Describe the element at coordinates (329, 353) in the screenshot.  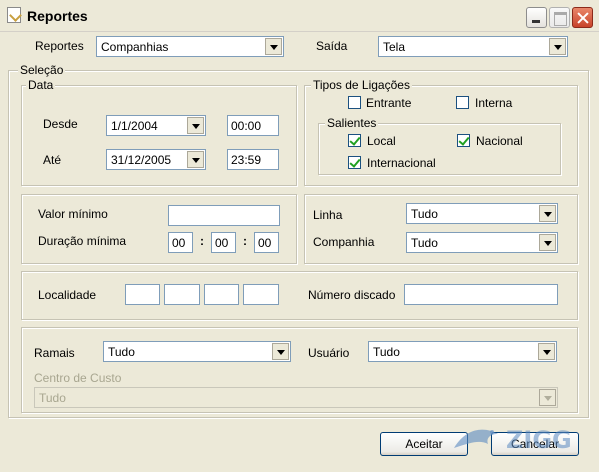
I see `usuario-label: Usuário` at that location.